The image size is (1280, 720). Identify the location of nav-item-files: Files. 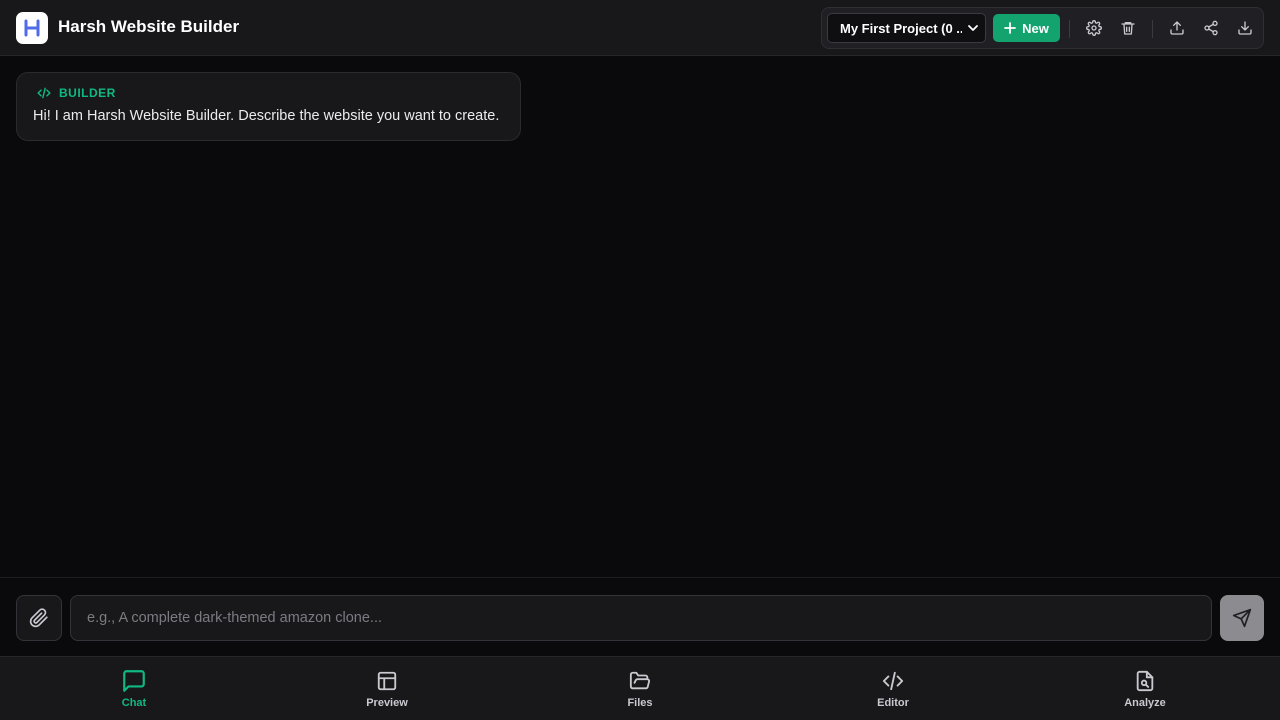
(640, 688).